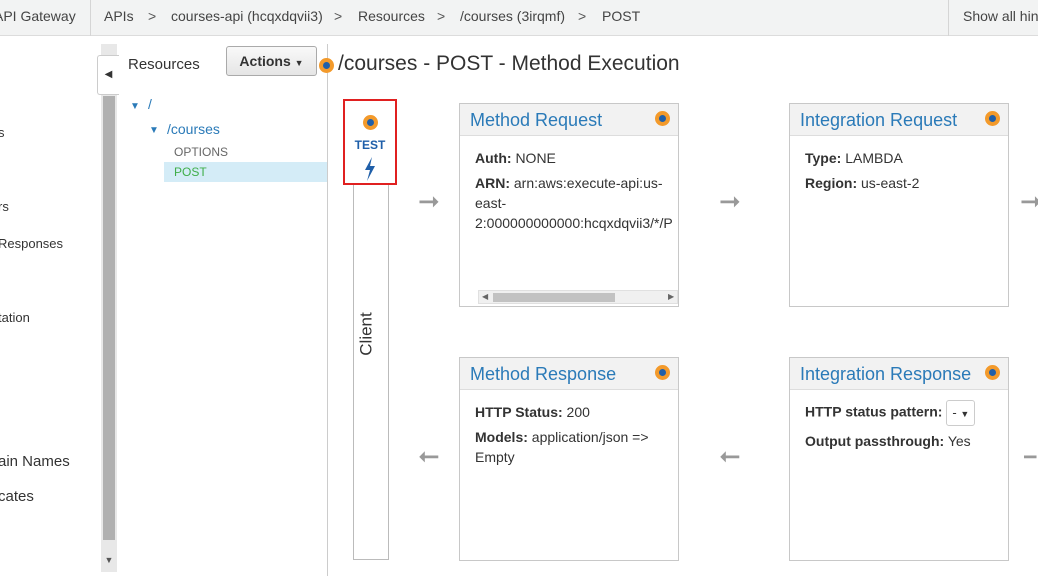 This screenshot has width=1038, height=576. I want to click on tree-method-options: OPTIONS, so click(245, 152).